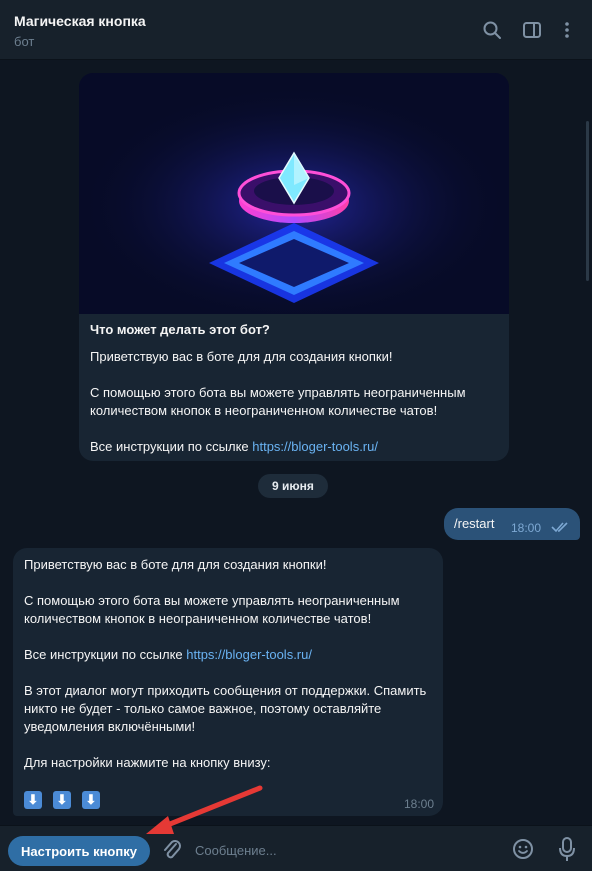 The width and height of the screenshot is (592, 871). What do you see at coordinates (559, 527) in the screenshot?
I see `double-check-icon` at bounding box center [559, 527].